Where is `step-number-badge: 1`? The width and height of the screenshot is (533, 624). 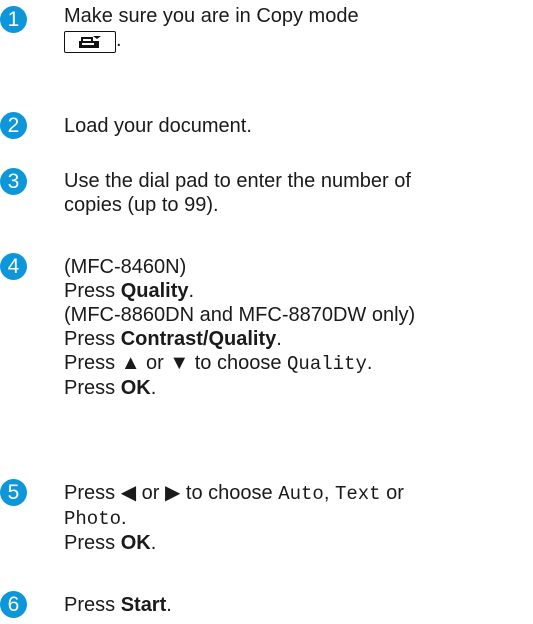 step-number-badge: 1 is located at coordinates (13, 19).